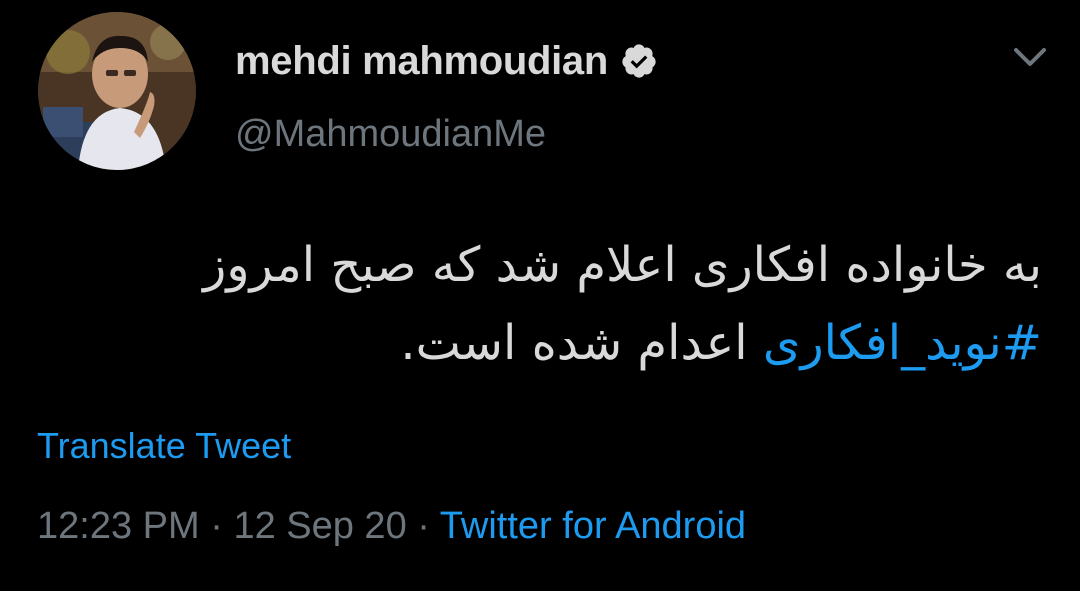 This screenshot has height=591, width=1080. What do you see at coordinates (902, 343) in the screenshot?
I see `tweet-hashtag: #نوید_افکاری` at bounding box center [902, 343].